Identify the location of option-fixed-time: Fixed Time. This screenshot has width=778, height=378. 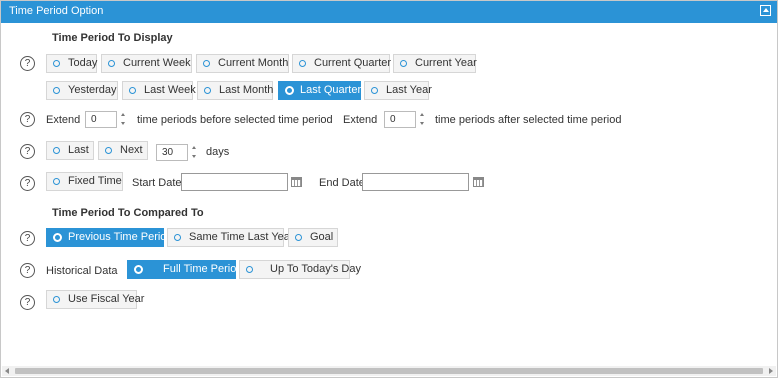
(84, 181).